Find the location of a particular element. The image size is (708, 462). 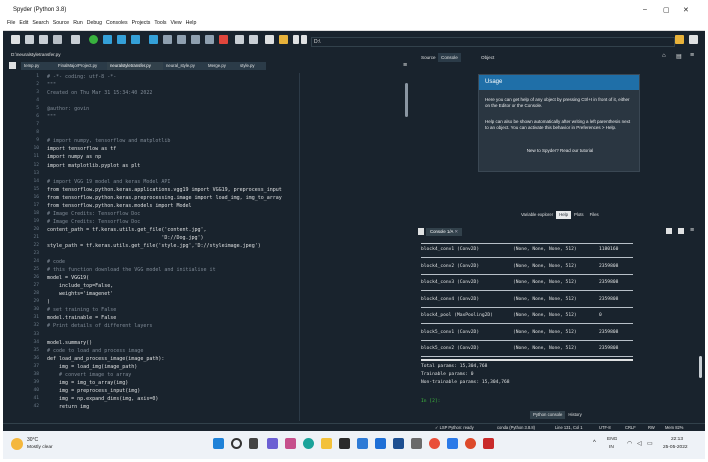

step-icon is located at coordinates (167, 39).